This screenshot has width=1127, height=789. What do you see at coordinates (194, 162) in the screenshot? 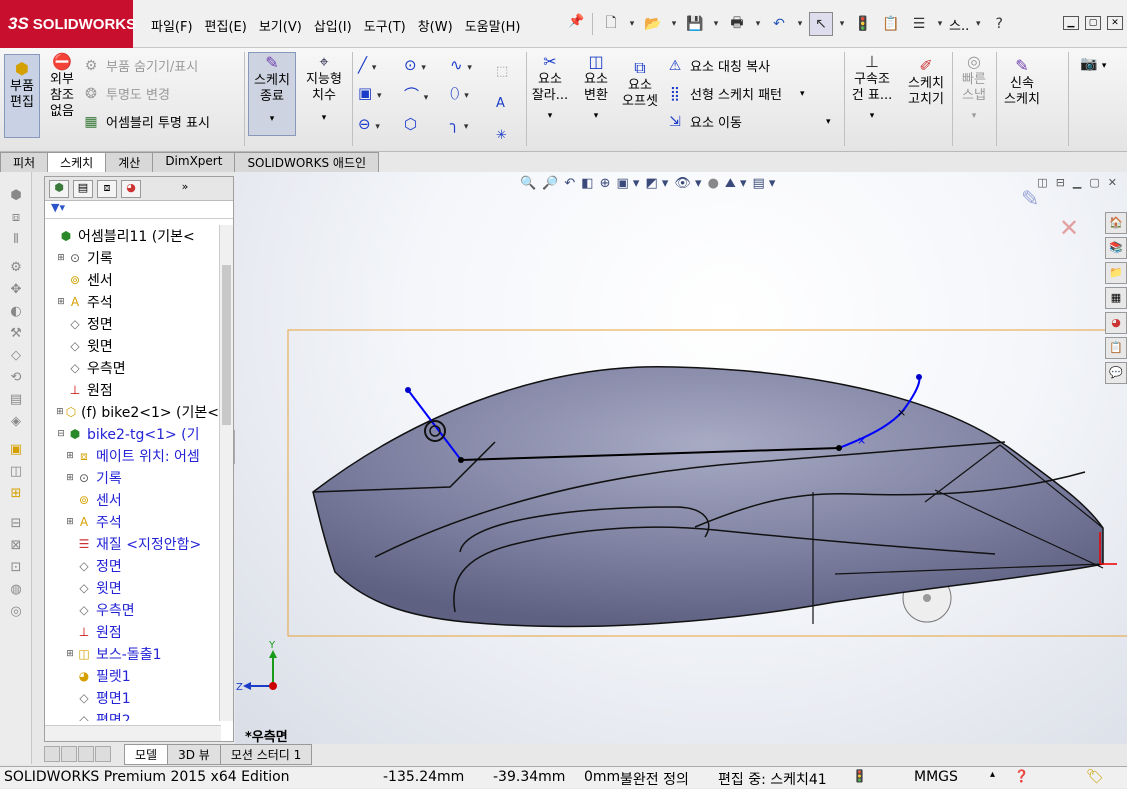
I see `tab-dimxpert: DimXpert` at bounding box center [194, 162].